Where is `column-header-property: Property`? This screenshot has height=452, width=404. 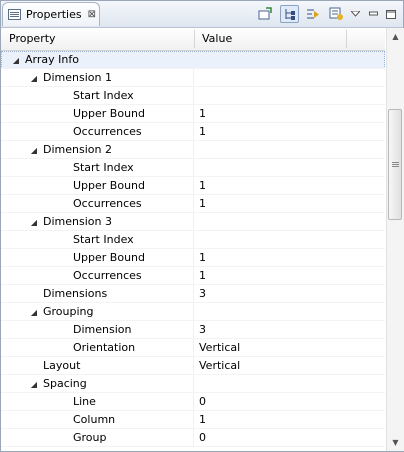 column-header-property: Property is located at coordinates (97, 39).